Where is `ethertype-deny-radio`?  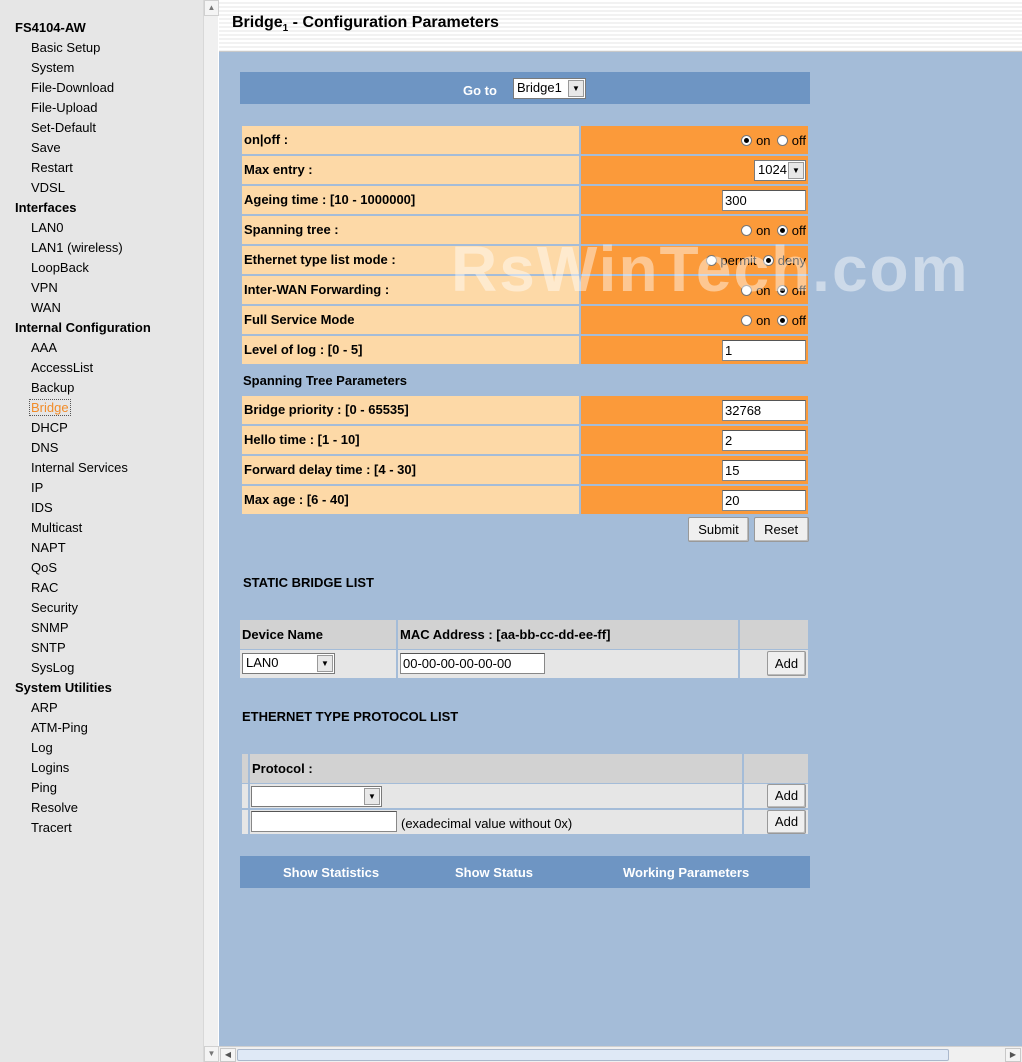 ethertype-deny-radio is located at coordinates (769, 260).